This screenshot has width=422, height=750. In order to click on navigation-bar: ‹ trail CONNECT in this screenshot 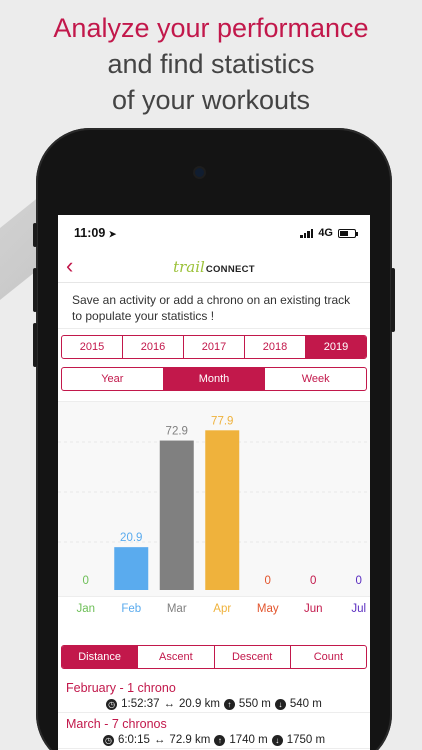, I will do `click(214, 267)`.